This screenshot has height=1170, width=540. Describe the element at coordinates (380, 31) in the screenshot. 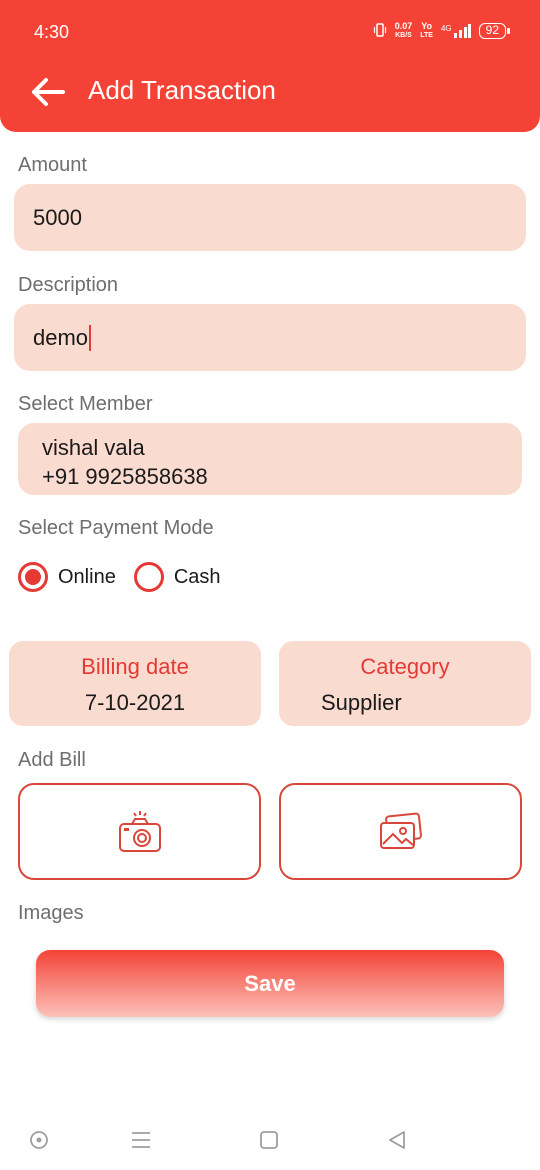

I see `vibrate-icon` at that location.